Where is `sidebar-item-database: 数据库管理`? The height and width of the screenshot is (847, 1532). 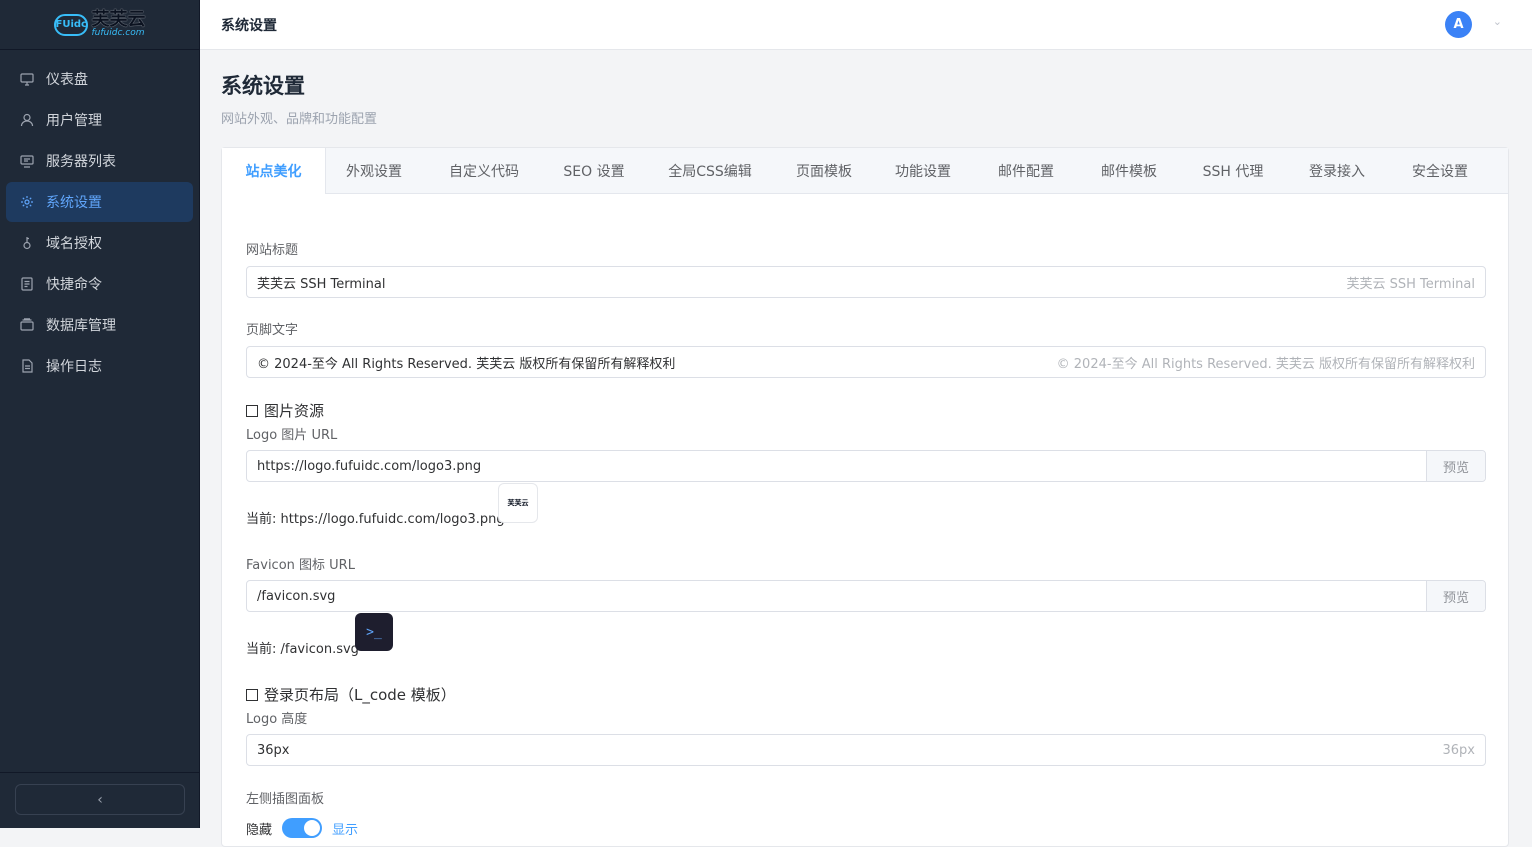
sidebar-item-database: 数据库管理 is located at coordinates (99, 325).